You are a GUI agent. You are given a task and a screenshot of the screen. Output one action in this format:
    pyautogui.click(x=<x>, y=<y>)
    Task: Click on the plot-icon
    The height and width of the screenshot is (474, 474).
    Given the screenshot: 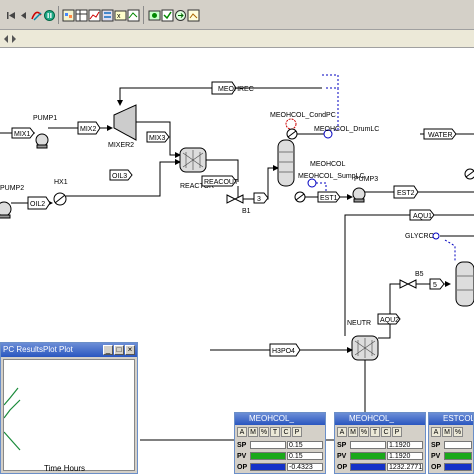 What is the action you would take?
    pyautogui.click(x=94, y=15)
    